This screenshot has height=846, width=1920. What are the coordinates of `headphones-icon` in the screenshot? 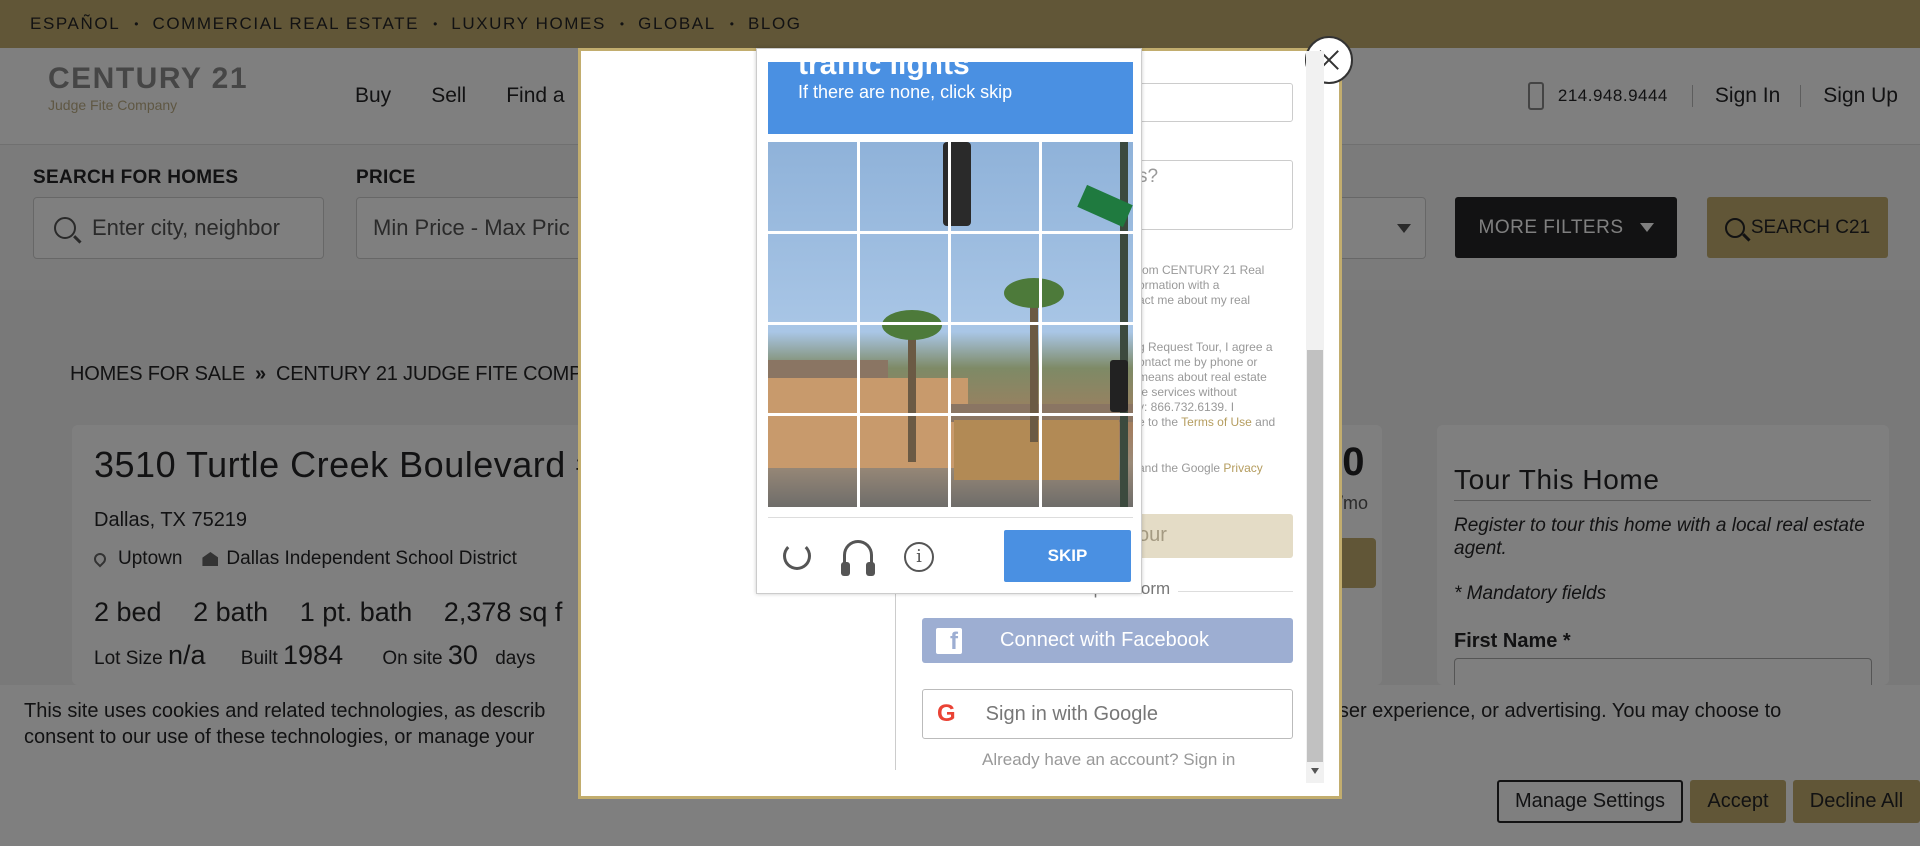 It's located at (858, 558).